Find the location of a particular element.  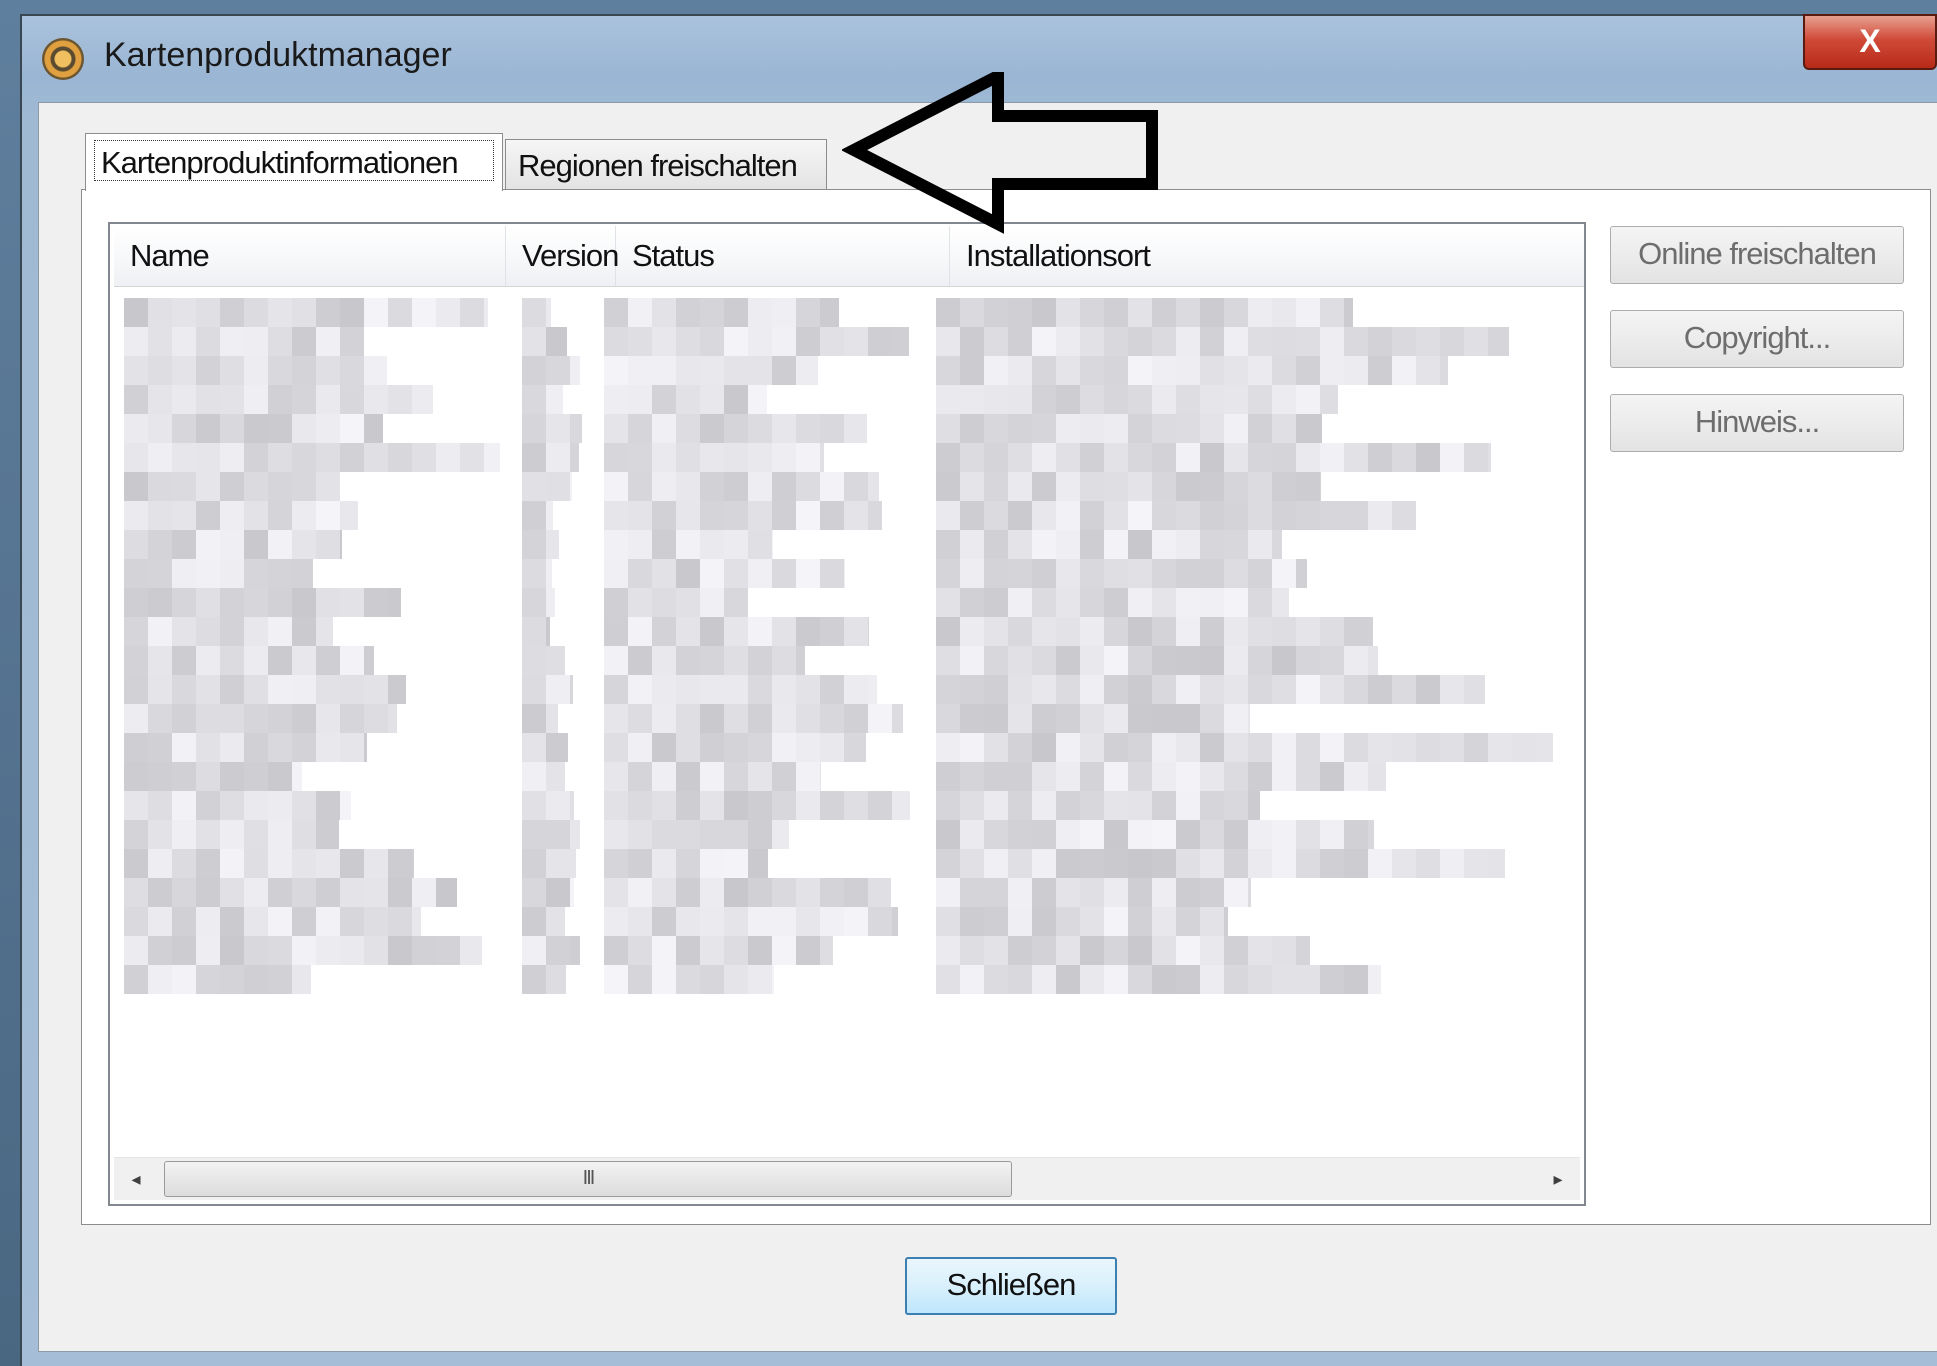

column-header-name: Name is located at coordinates (310, 256).